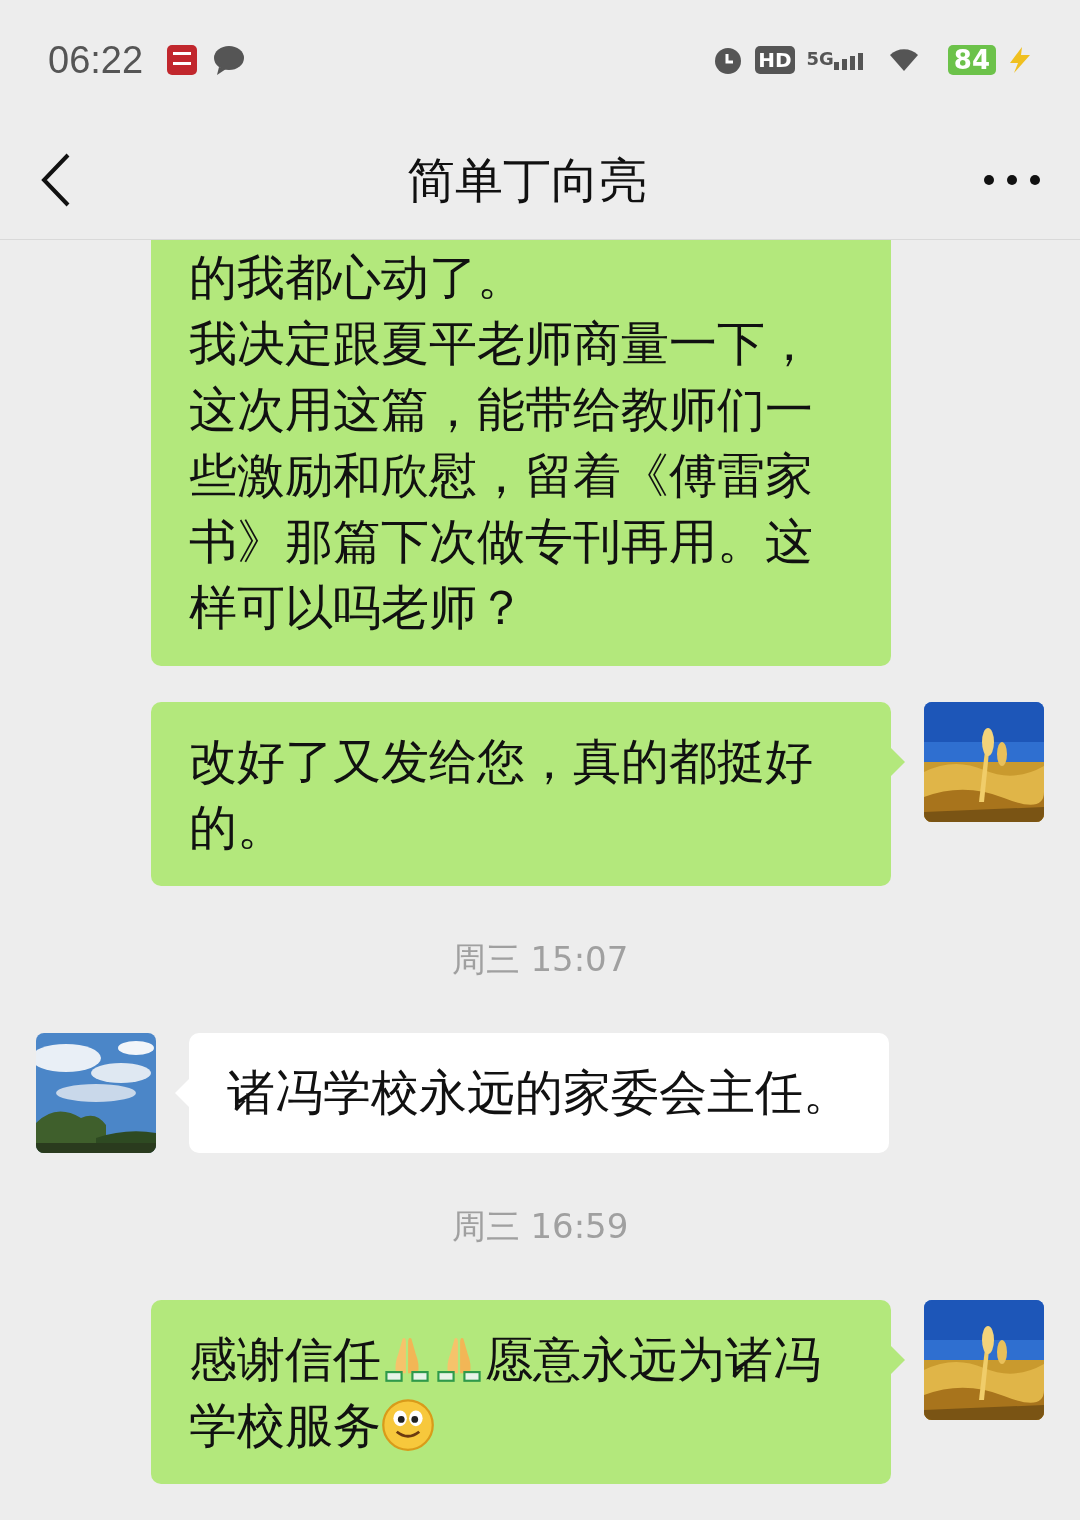 The image size is (1080, 1520). Describe the element at coordinates (540, 1226) in the screenshot. I see `timestamp: 周三 16:59` at that location.